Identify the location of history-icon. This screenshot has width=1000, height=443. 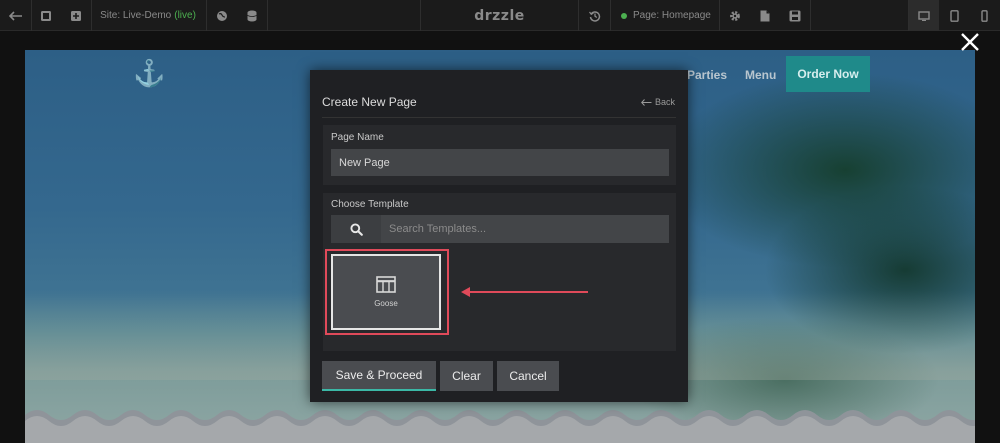
(594, 15).